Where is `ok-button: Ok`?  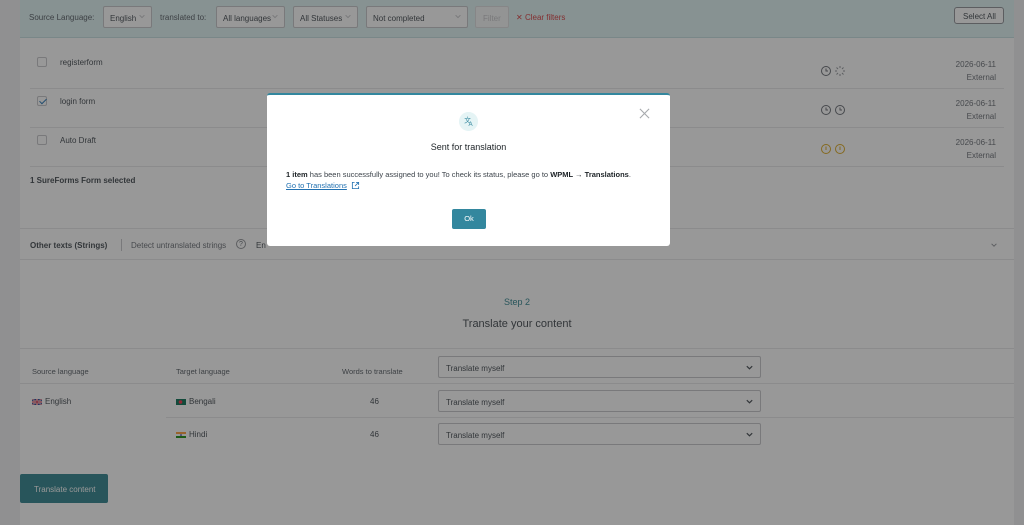 ok-button: Ok is located at coordinates (469, 219).